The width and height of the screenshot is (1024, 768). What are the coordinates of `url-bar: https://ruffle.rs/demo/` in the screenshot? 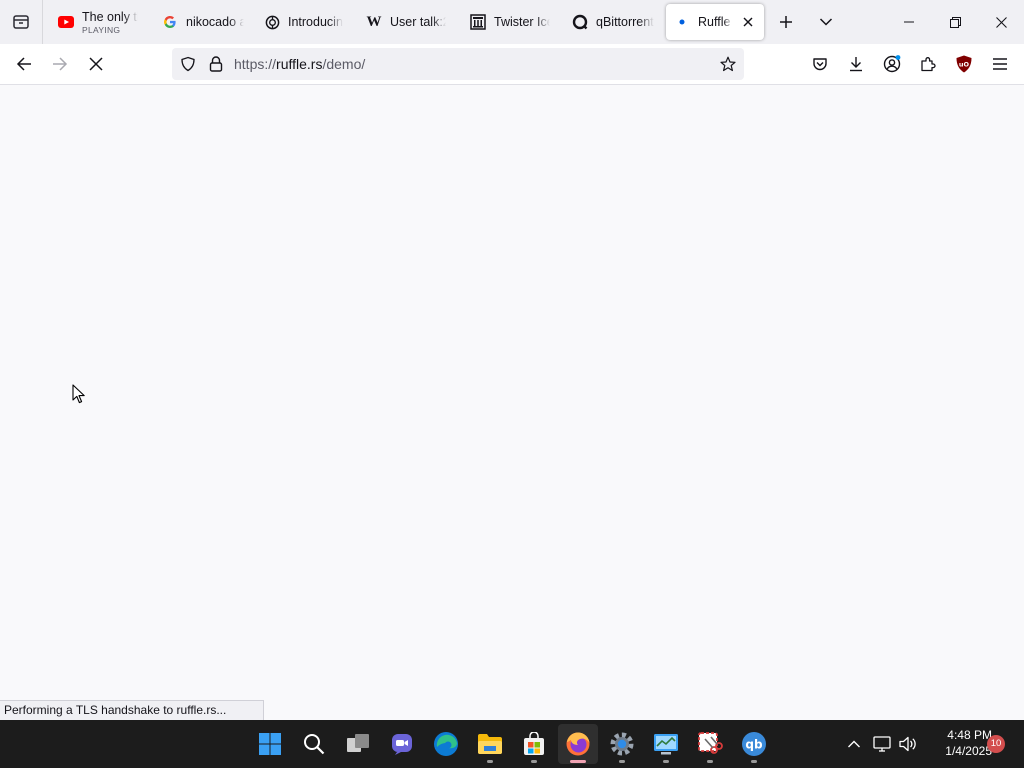 It's located at (458, 64).